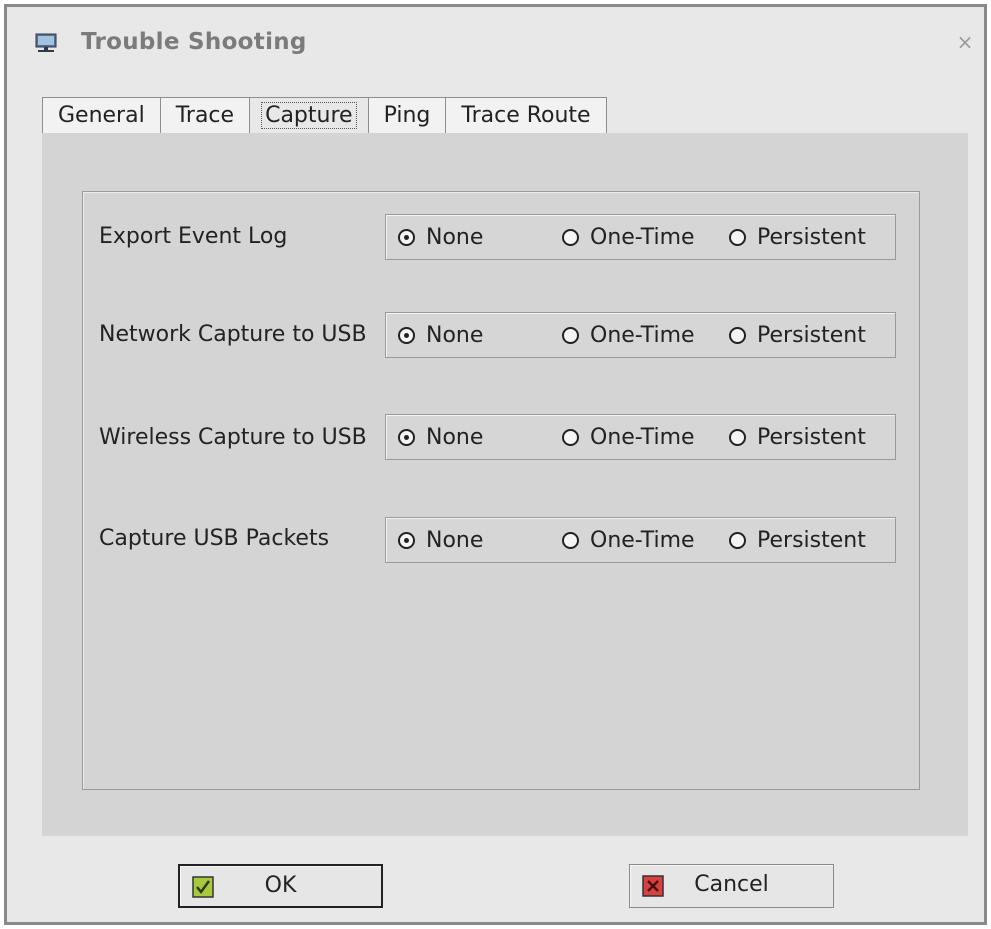  I want to click on capture-usb-packets-one-time-radio: One-Time, so click(628, 540).